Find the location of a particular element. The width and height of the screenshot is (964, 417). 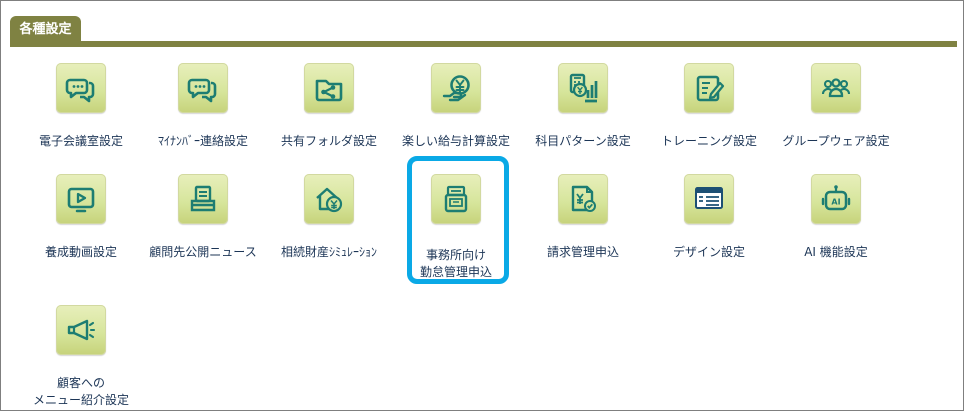

ai-robot-icon: AI is located at coordinates (836, 199).